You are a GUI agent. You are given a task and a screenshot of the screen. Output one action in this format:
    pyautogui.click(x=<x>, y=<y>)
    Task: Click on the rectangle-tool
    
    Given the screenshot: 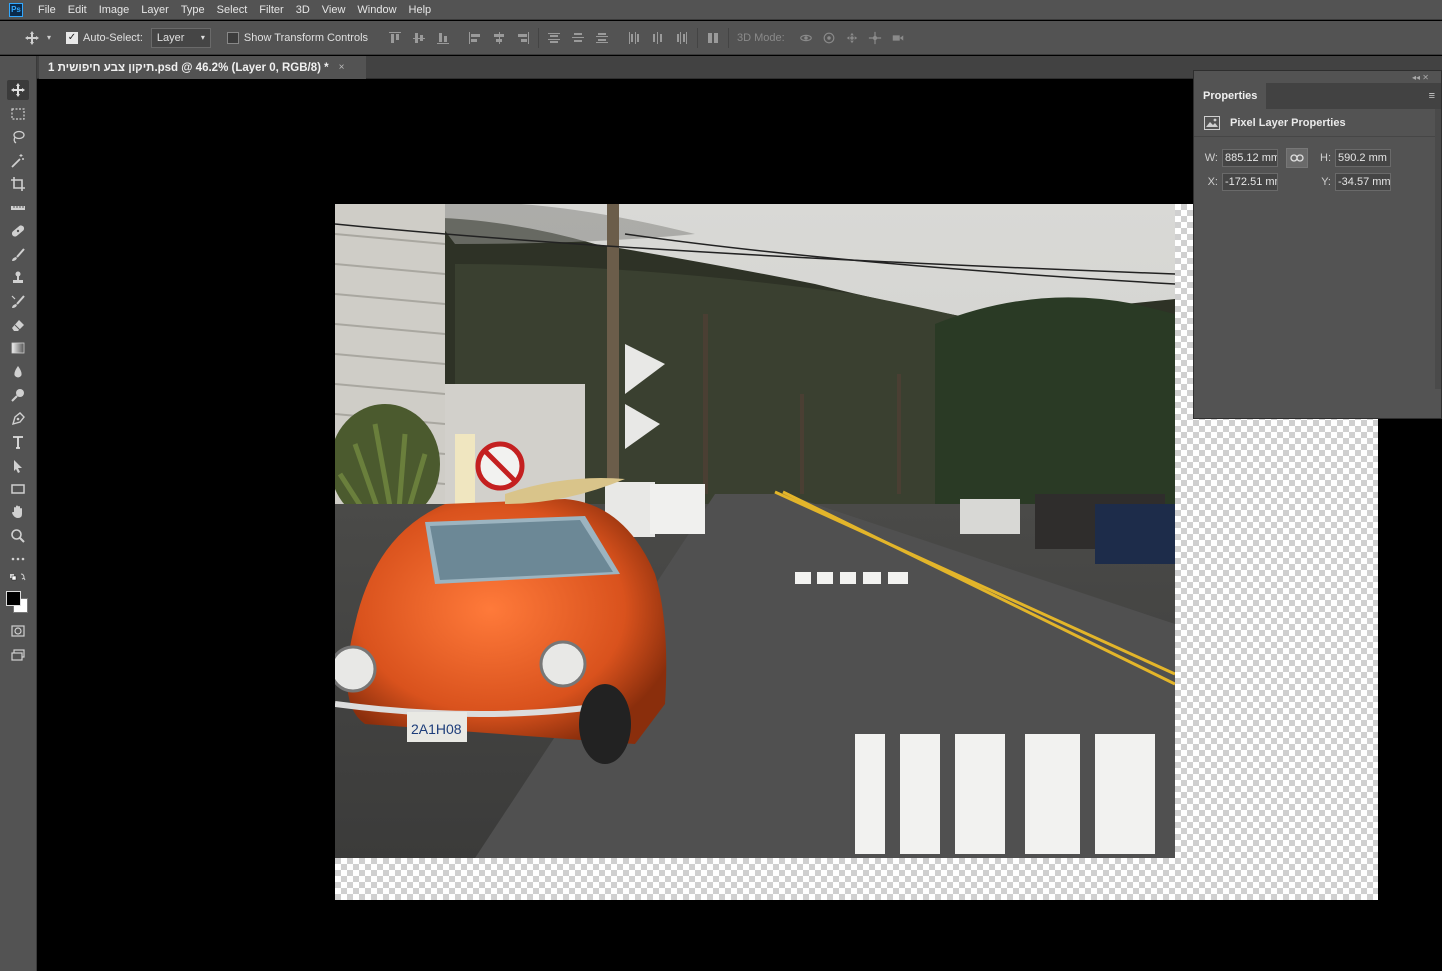 What is the action you would take?
    pyautogui.click(x=18, y=489)
    